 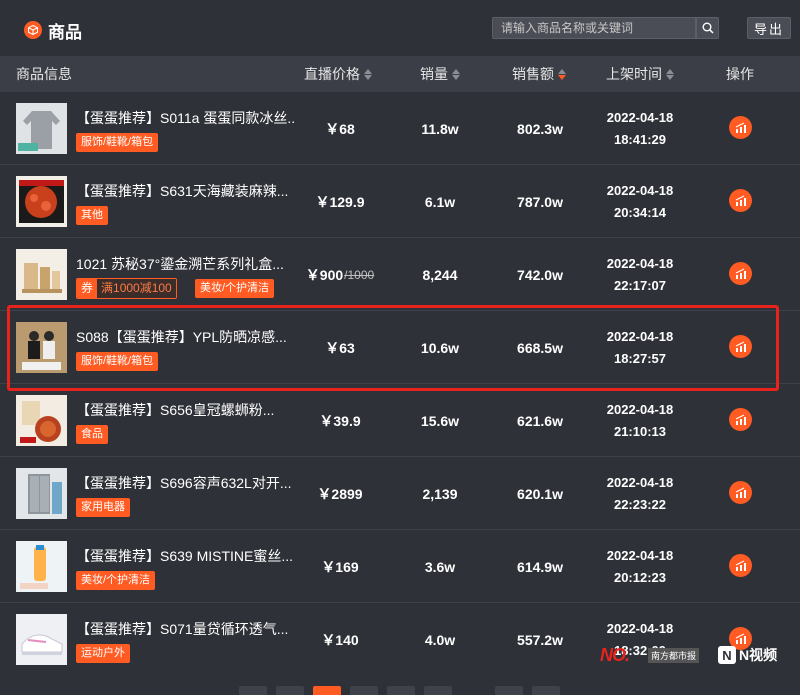 I want to click on listing-time: 2022-04-18 18:27:57, so click(x=640, y=347).